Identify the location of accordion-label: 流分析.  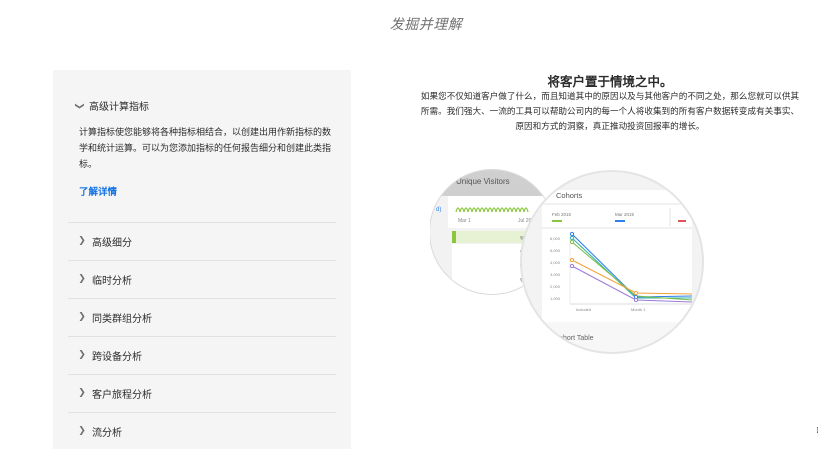
(107, 433).